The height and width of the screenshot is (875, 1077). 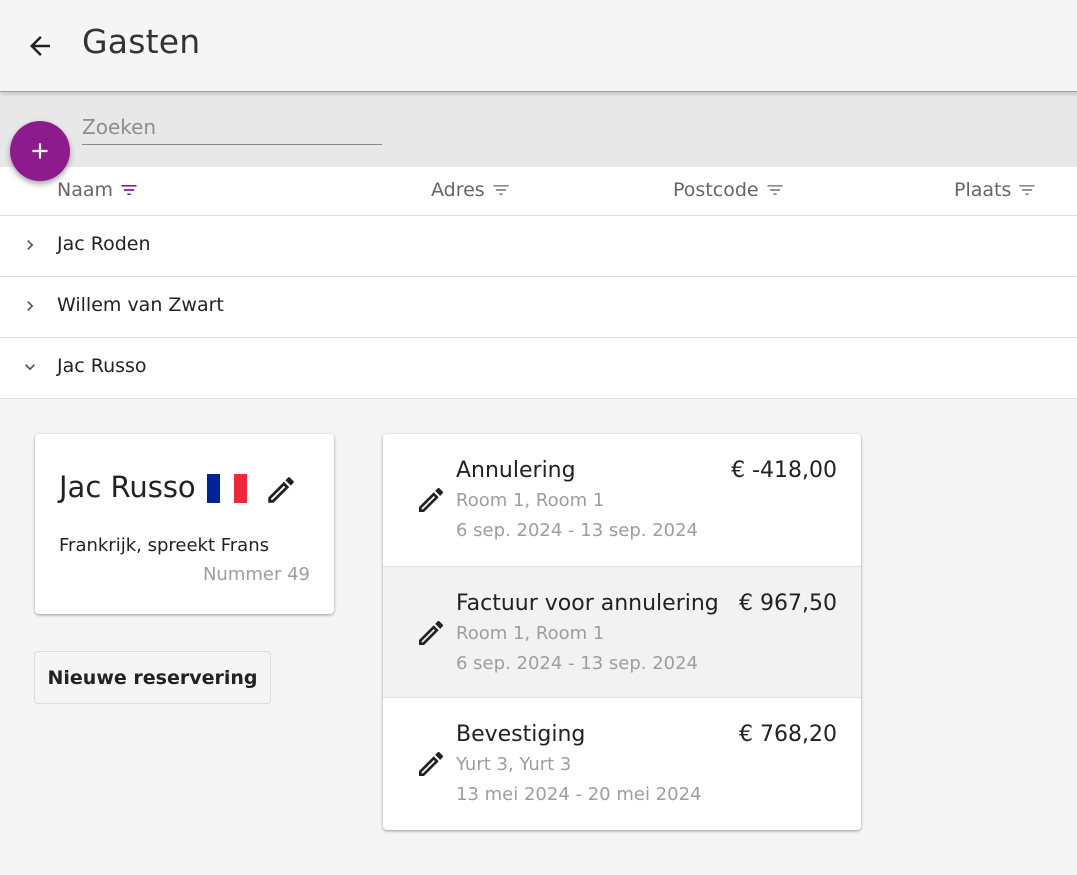 I want to click on guest-name-cell: Willem van Zwart, so click(x=140, y=305).